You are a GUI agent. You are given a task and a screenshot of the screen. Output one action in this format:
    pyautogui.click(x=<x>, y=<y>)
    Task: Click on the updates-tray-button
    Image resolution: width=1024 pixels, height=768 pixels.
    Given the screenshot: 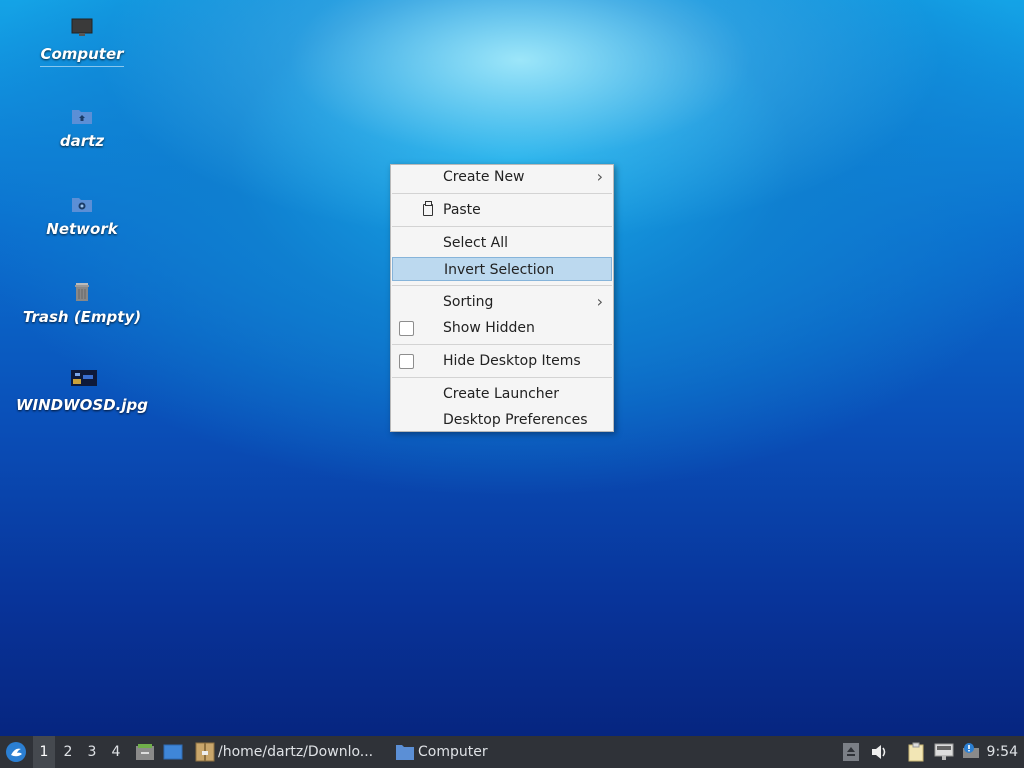 What is the action you would take?
    pyautogui.click(x=971, y=752)
    